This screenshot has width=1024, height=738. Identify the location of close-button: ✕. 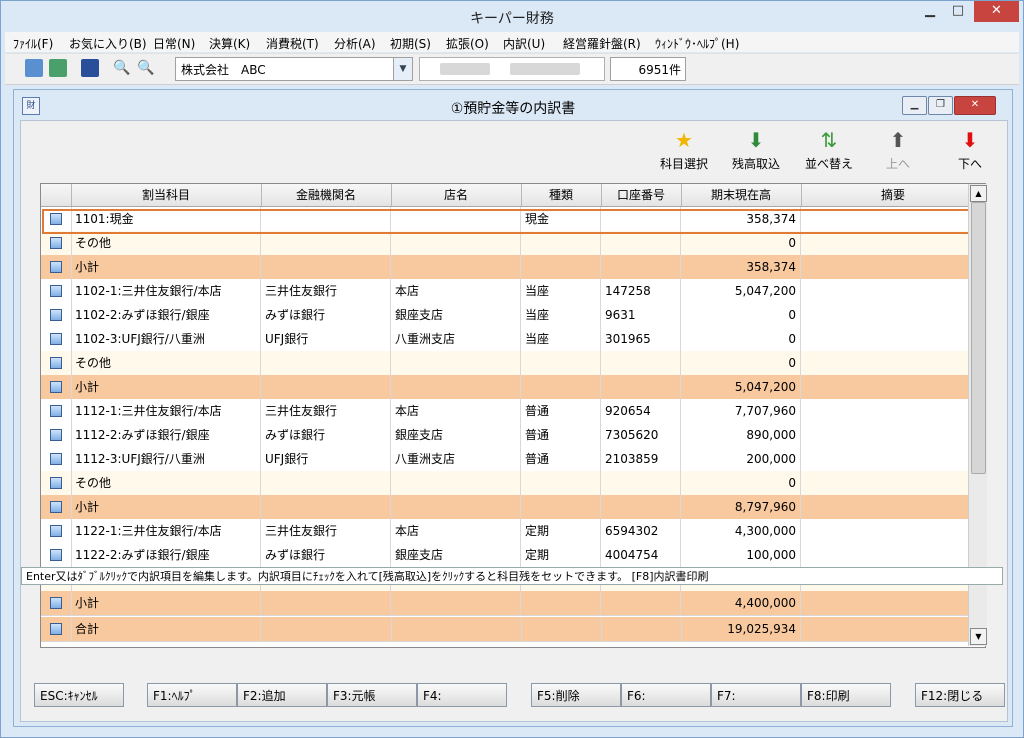
(996, 11).